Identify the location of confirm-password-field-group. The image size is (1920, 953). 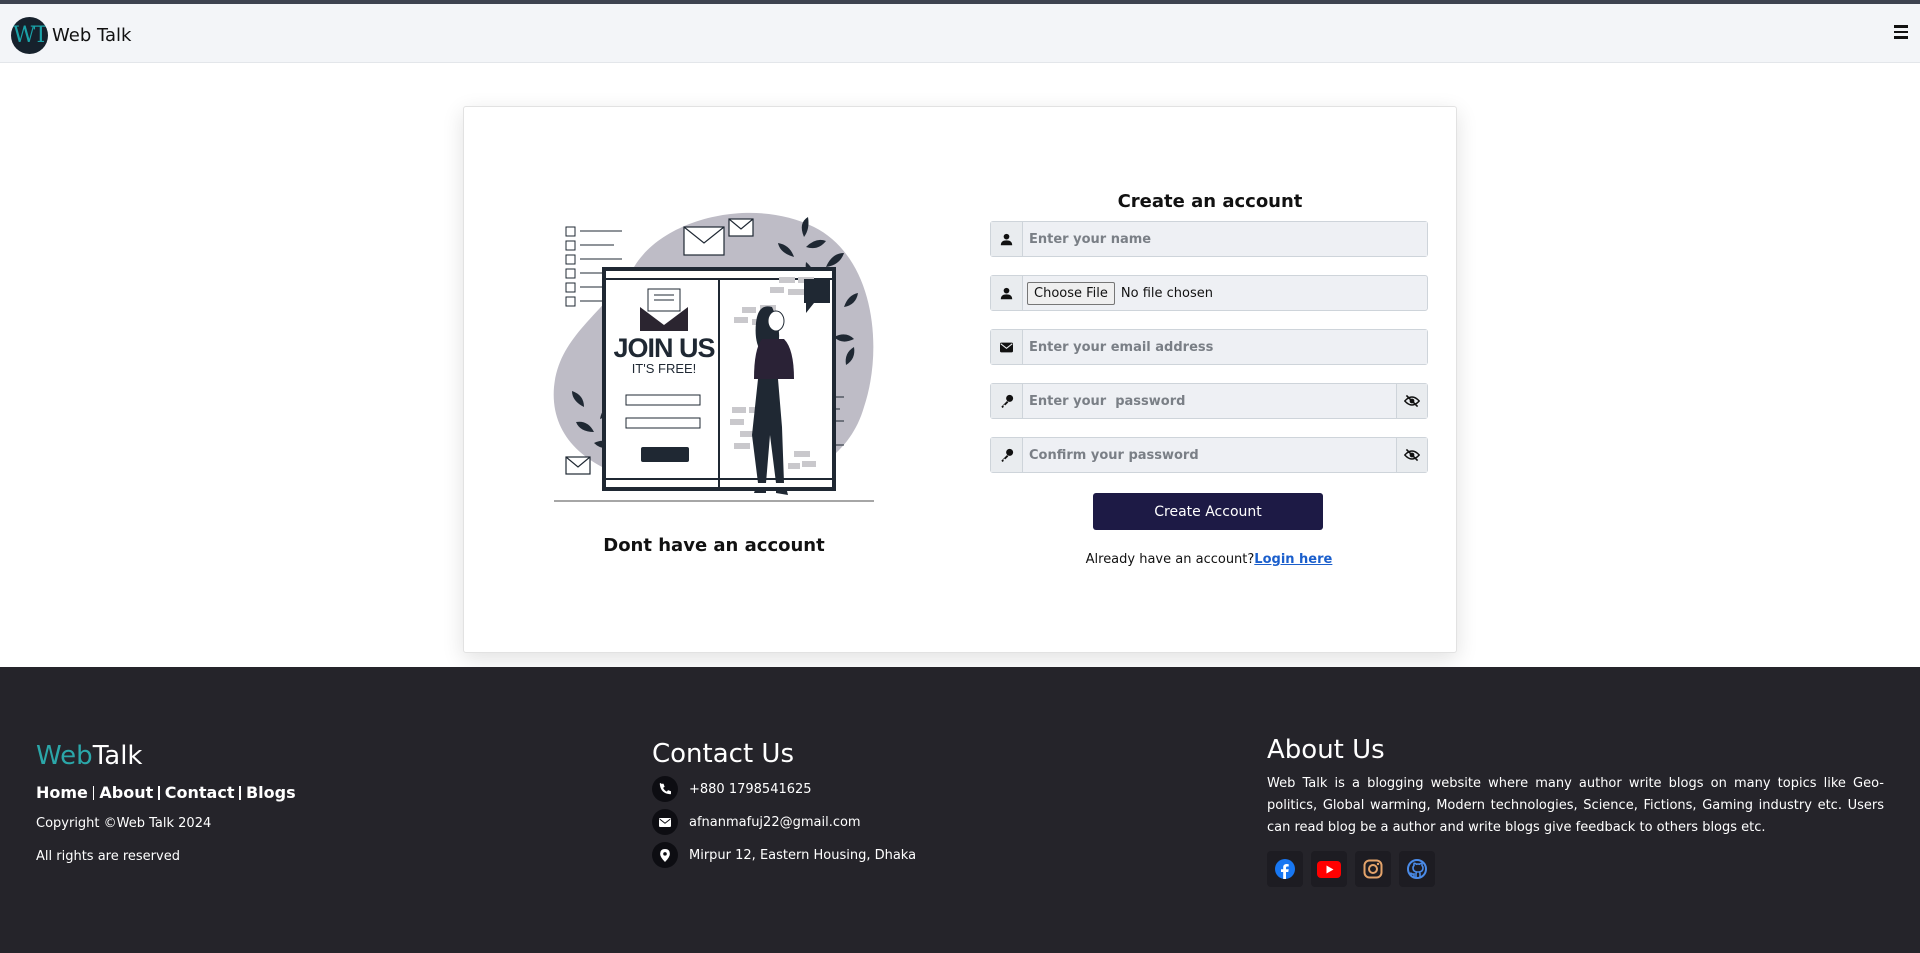
(1209, 455).